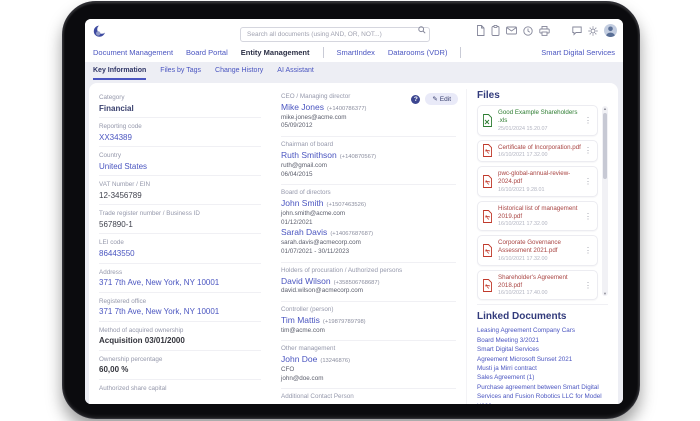 The width and height of the screenshot is (700, 421). What do you see at coordinates (488, 120) in the screenshot?
I see `xls-file-icon` at bounding box center [488, 120].